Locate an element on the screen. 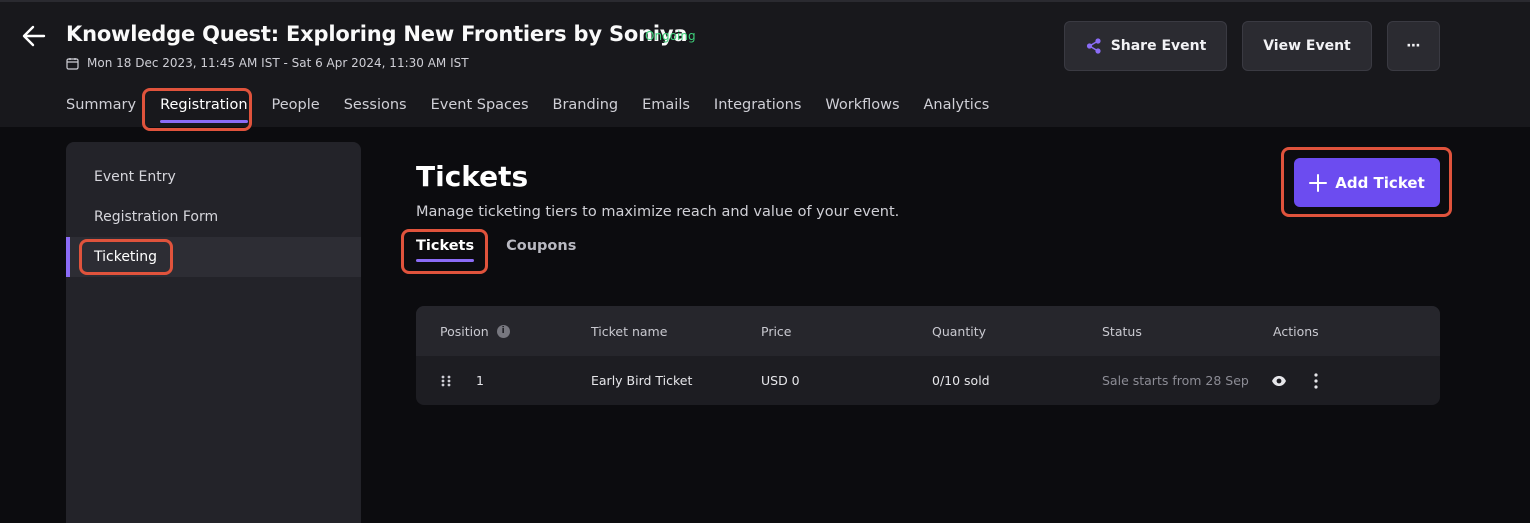 The height and width of the screenshot is (523, 1530). subtab-coupons: Coupons is located at coordinates (541, 246).